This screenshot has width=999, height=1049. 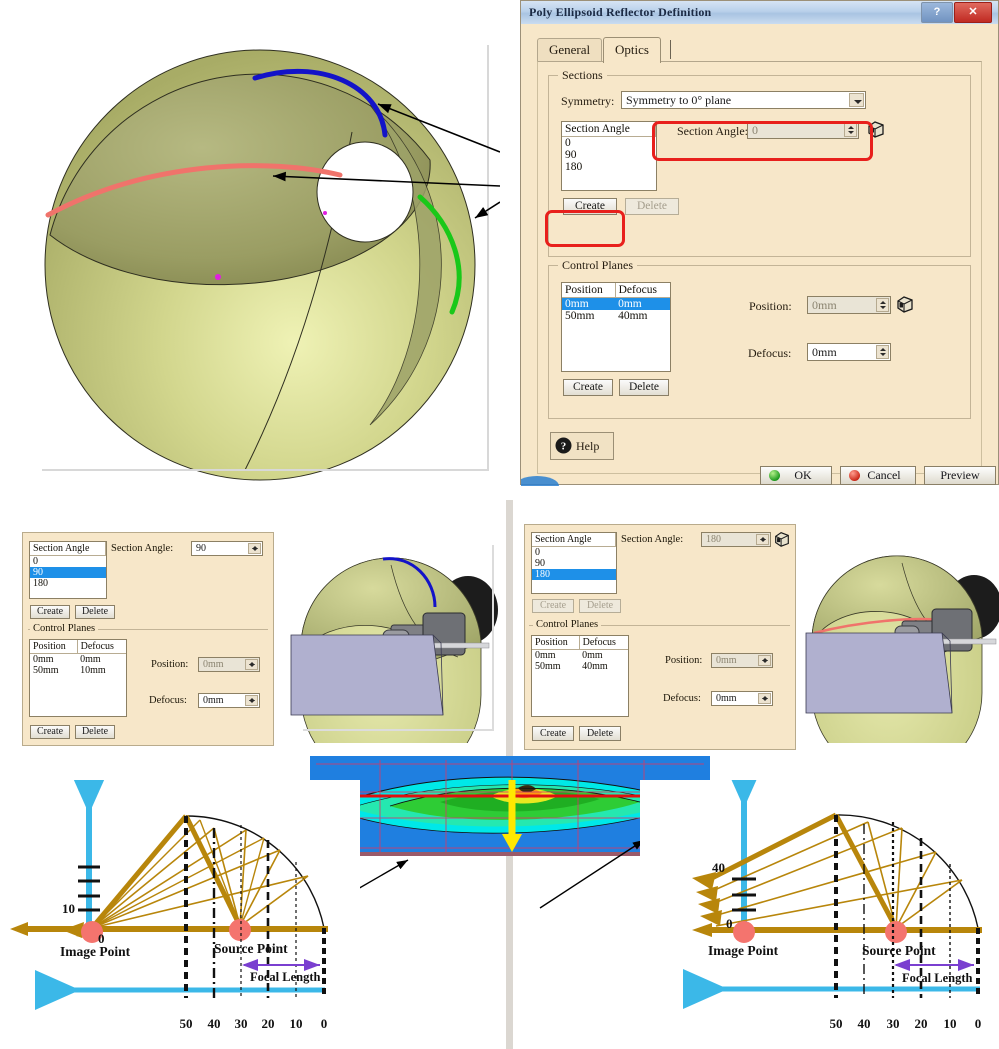 I want to click on right-sections-delete-button: Delete, so click(x=600, y=606).